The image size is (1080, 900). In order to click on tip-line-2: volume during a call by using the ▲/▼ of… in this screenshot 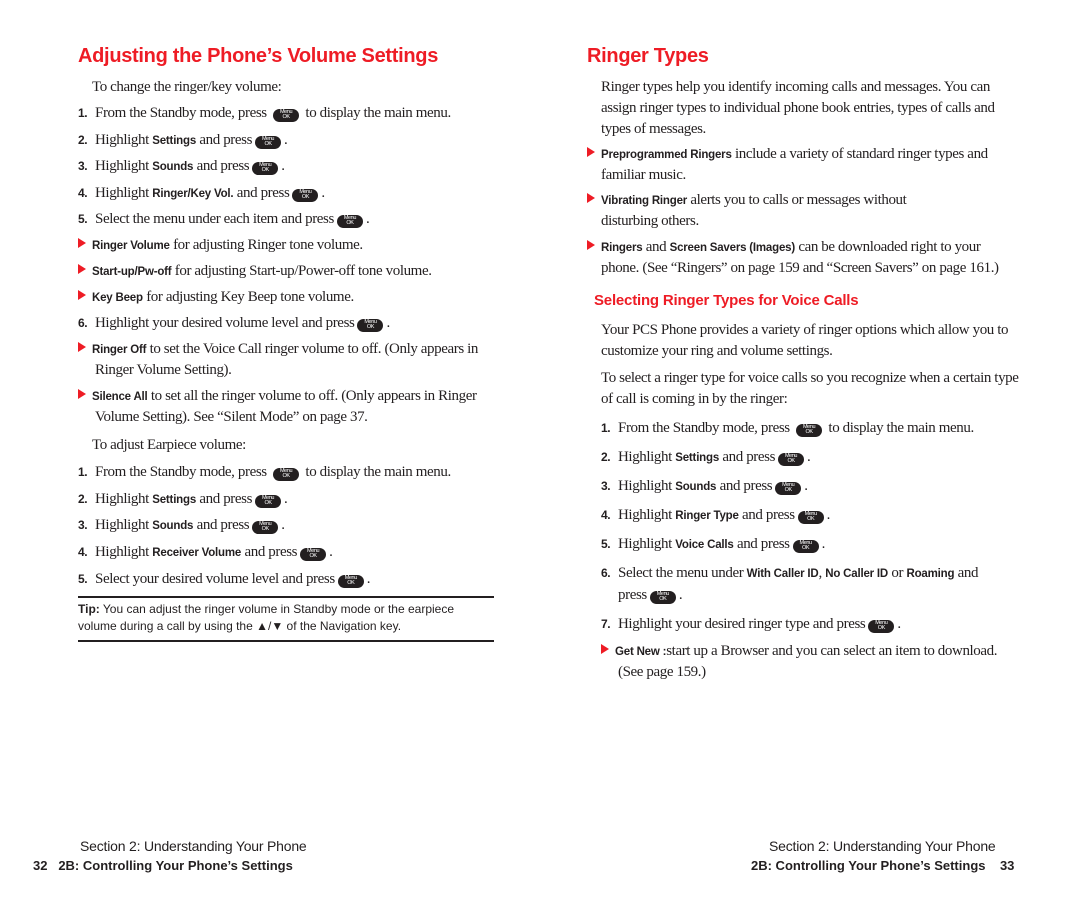, I will do `click(240, 626)`.